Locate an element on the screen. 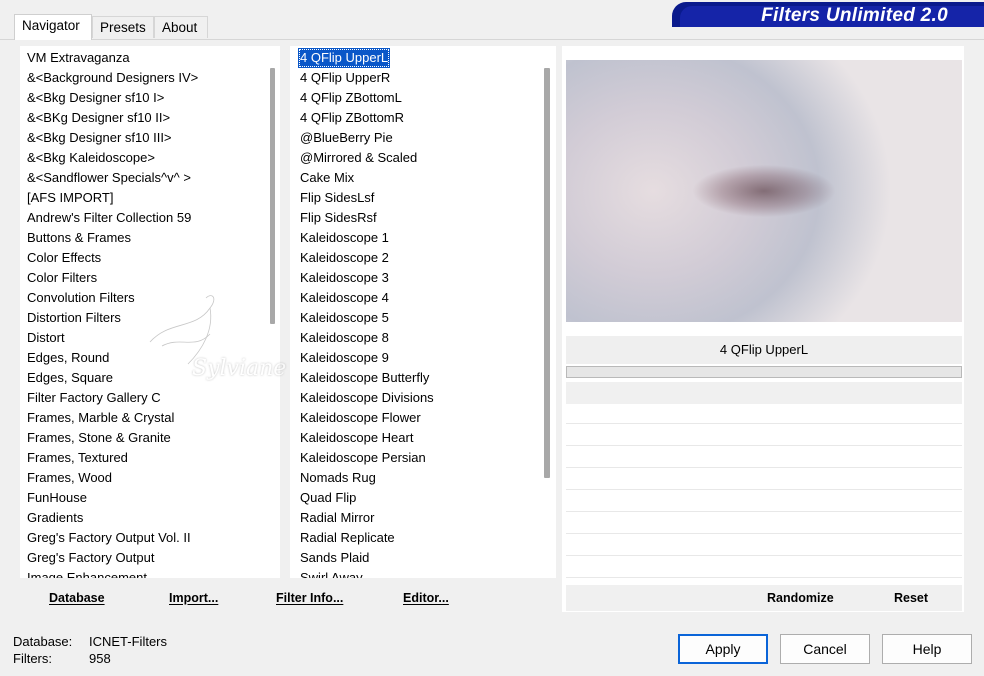 The image size is (984, 676). tab-presets: Presets is located at coordinates (123, 27).